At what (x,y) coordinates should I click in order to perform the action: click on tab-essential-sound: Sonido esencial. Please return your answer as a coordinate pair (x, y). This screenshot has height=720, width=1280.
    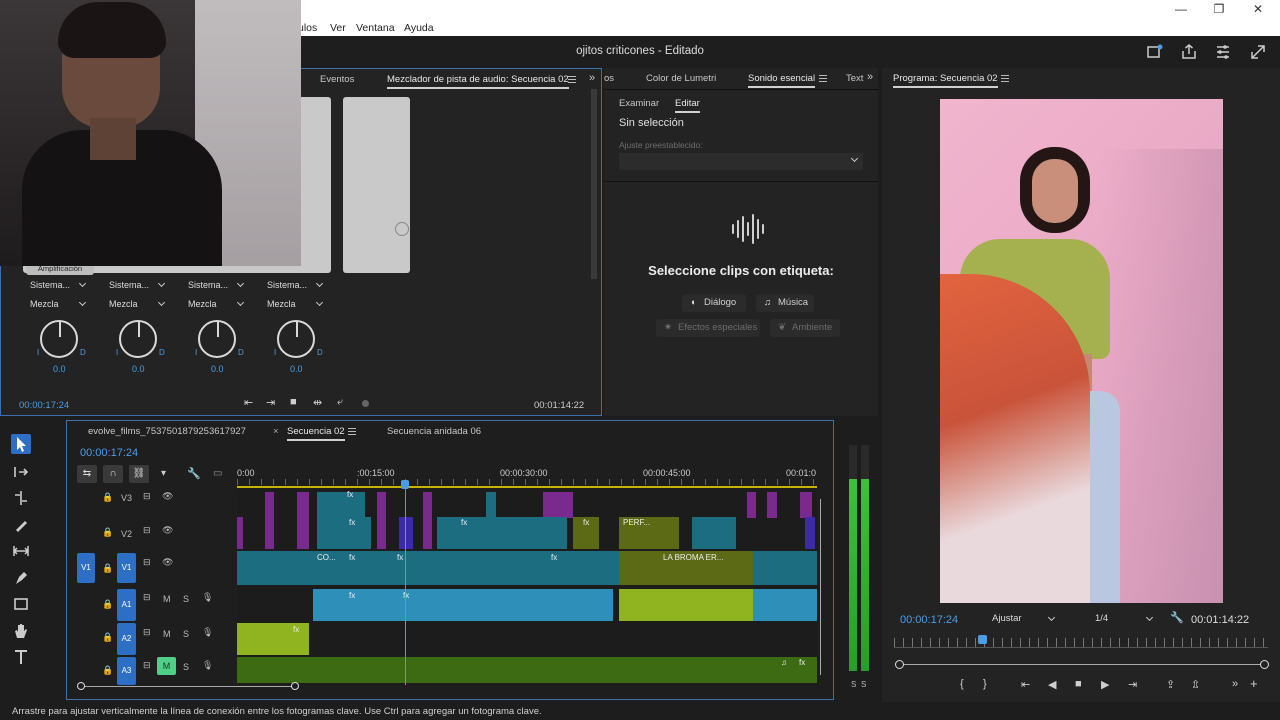
    Looking at the image, I should click on (782, 80).